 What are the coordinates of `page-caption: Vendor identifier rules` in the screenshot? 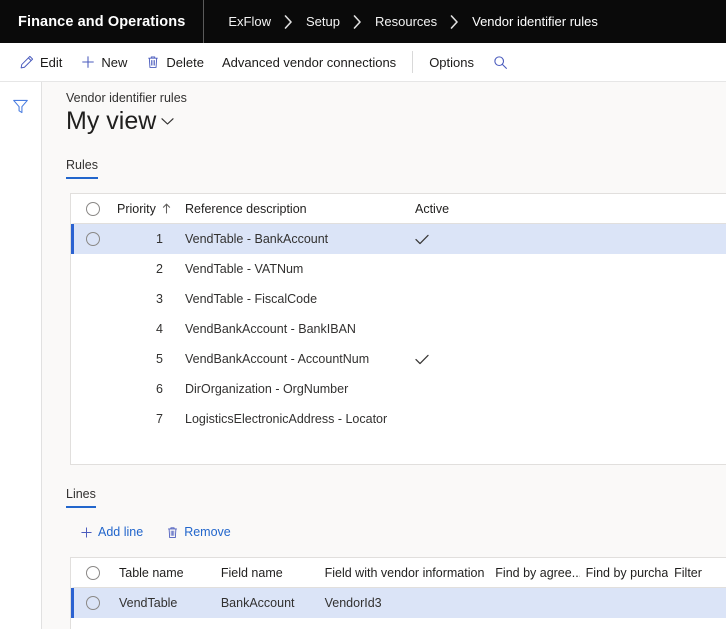 It's located at (126, 98).